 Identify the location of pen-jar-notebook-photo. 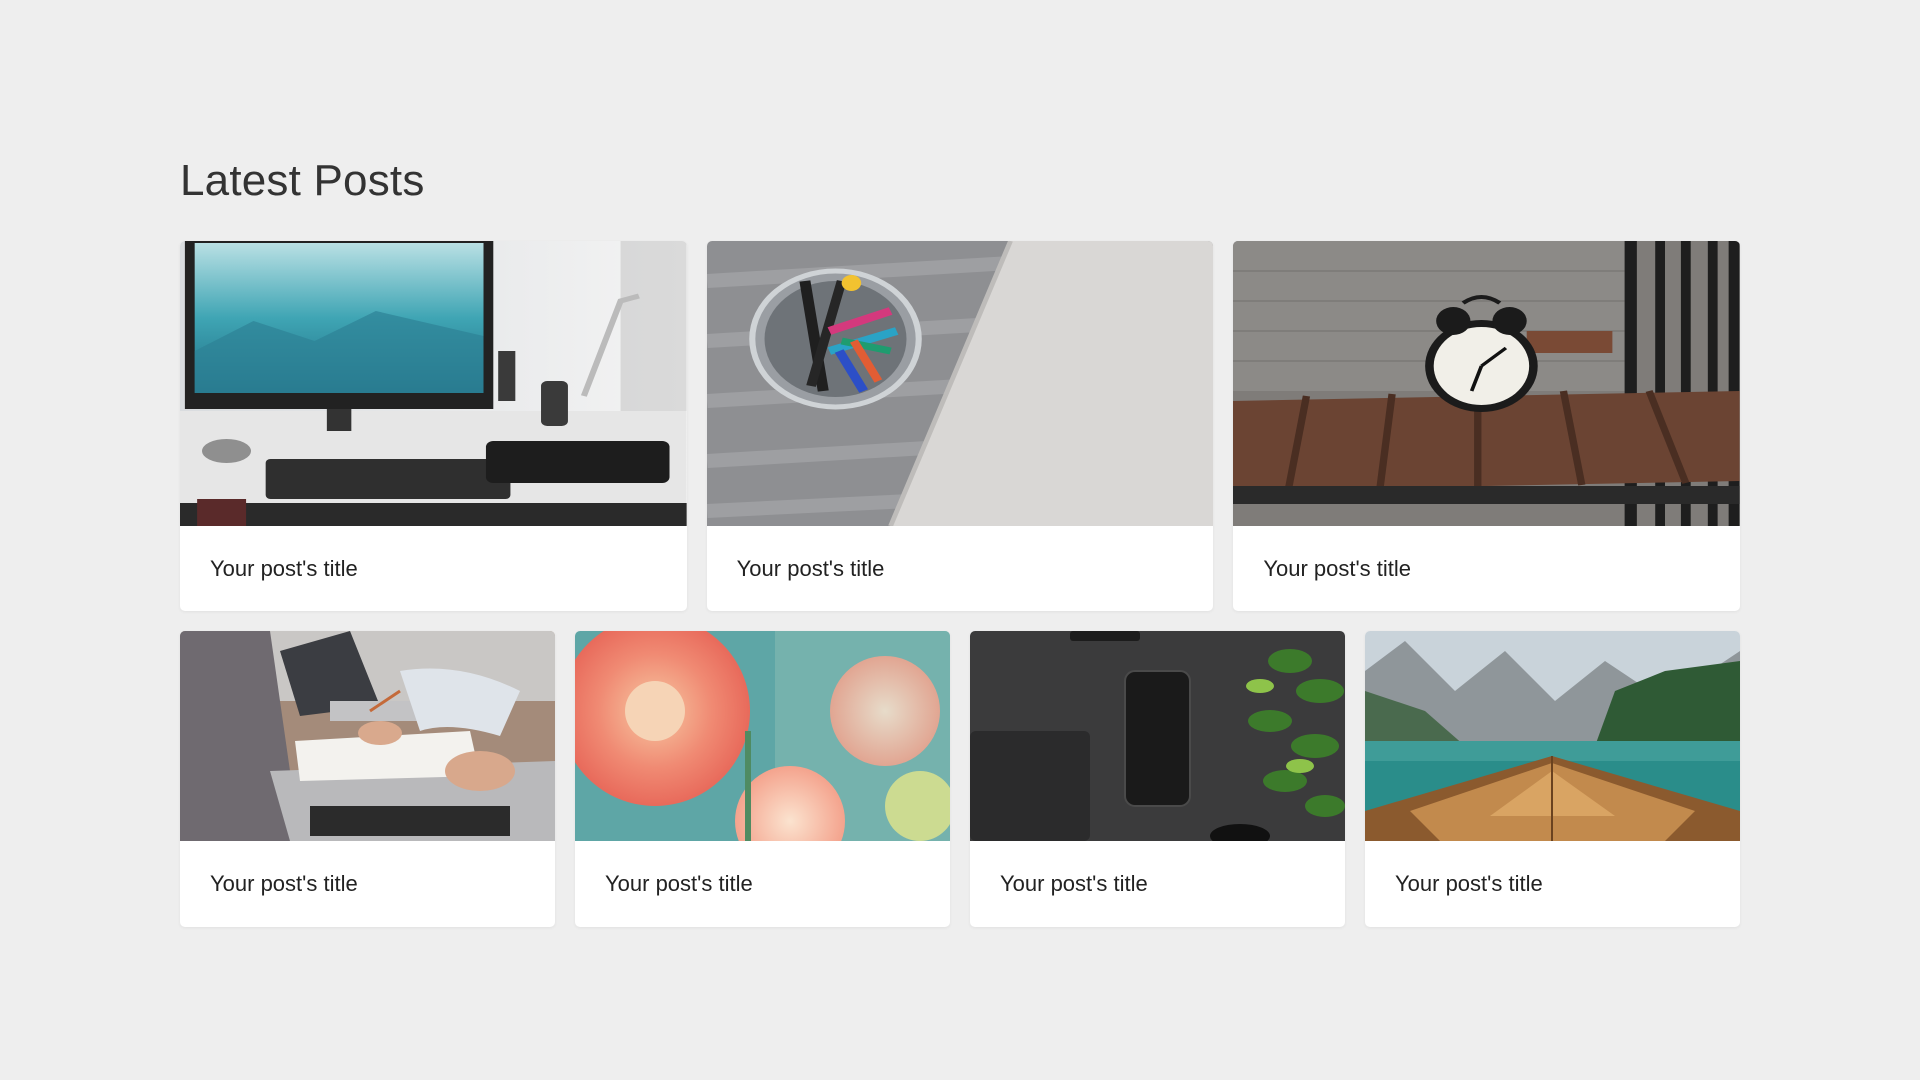
(960, 383).